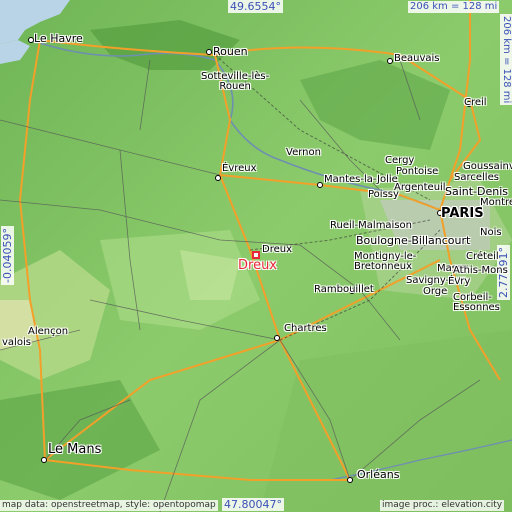 The height and width of the screenshot is (512, 512). What do you see at coordinates (344, 289) in the screenshot?
I see `place-label-rambouillet: Rambouillet` at bounding box center [344, 289].